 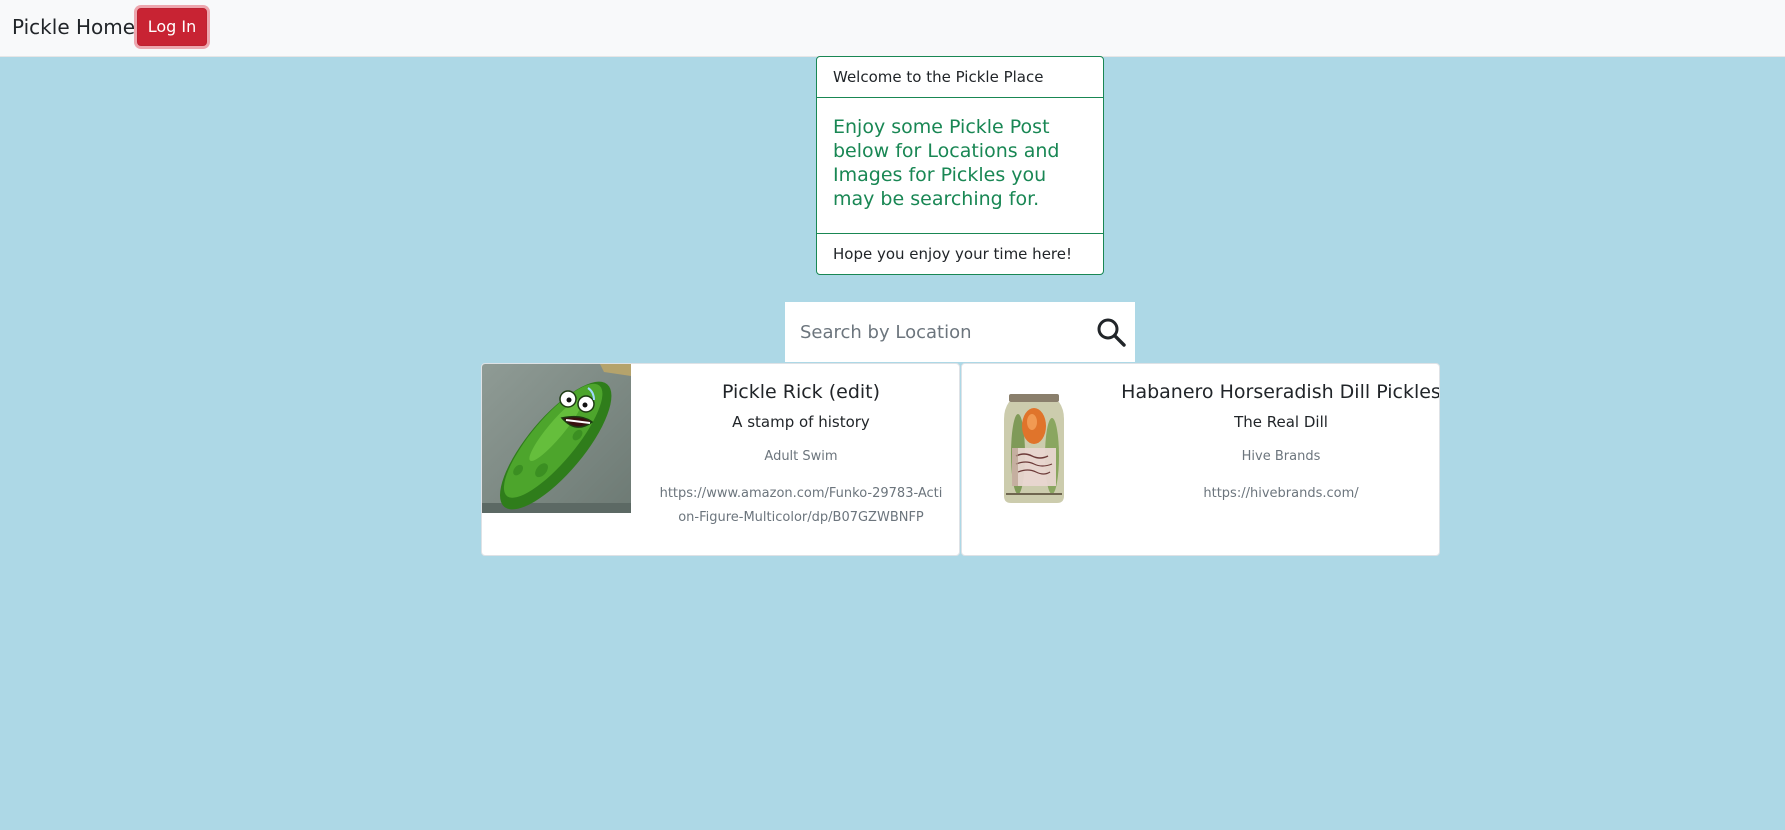 I want to click on navbar: Pickle Home Log In, so click(x=892, y=28).